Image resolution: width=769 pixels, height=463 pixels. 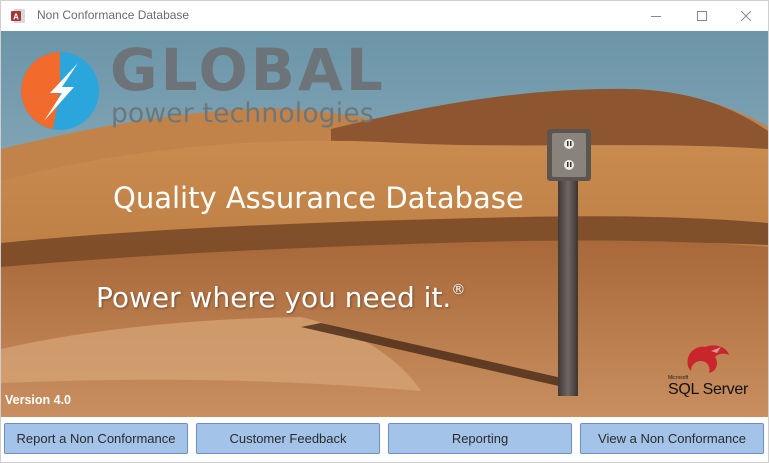 What do you see at coordinates (384, 16) in the screenshot?
I see `title-bar: A Non Conformance Database` at bounding box center [384, 16].